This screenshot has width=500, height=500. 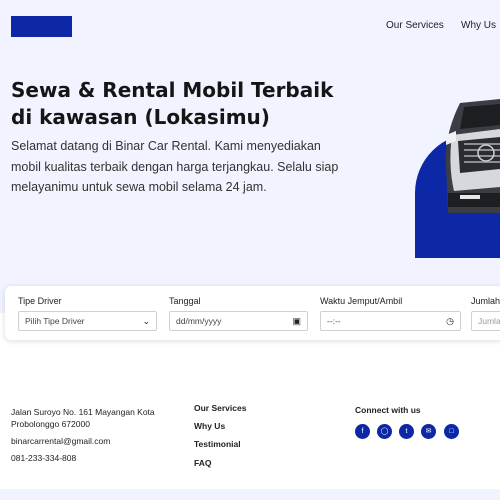 I want to click on instagram-icon: ◯, so click(x=384, y=431).